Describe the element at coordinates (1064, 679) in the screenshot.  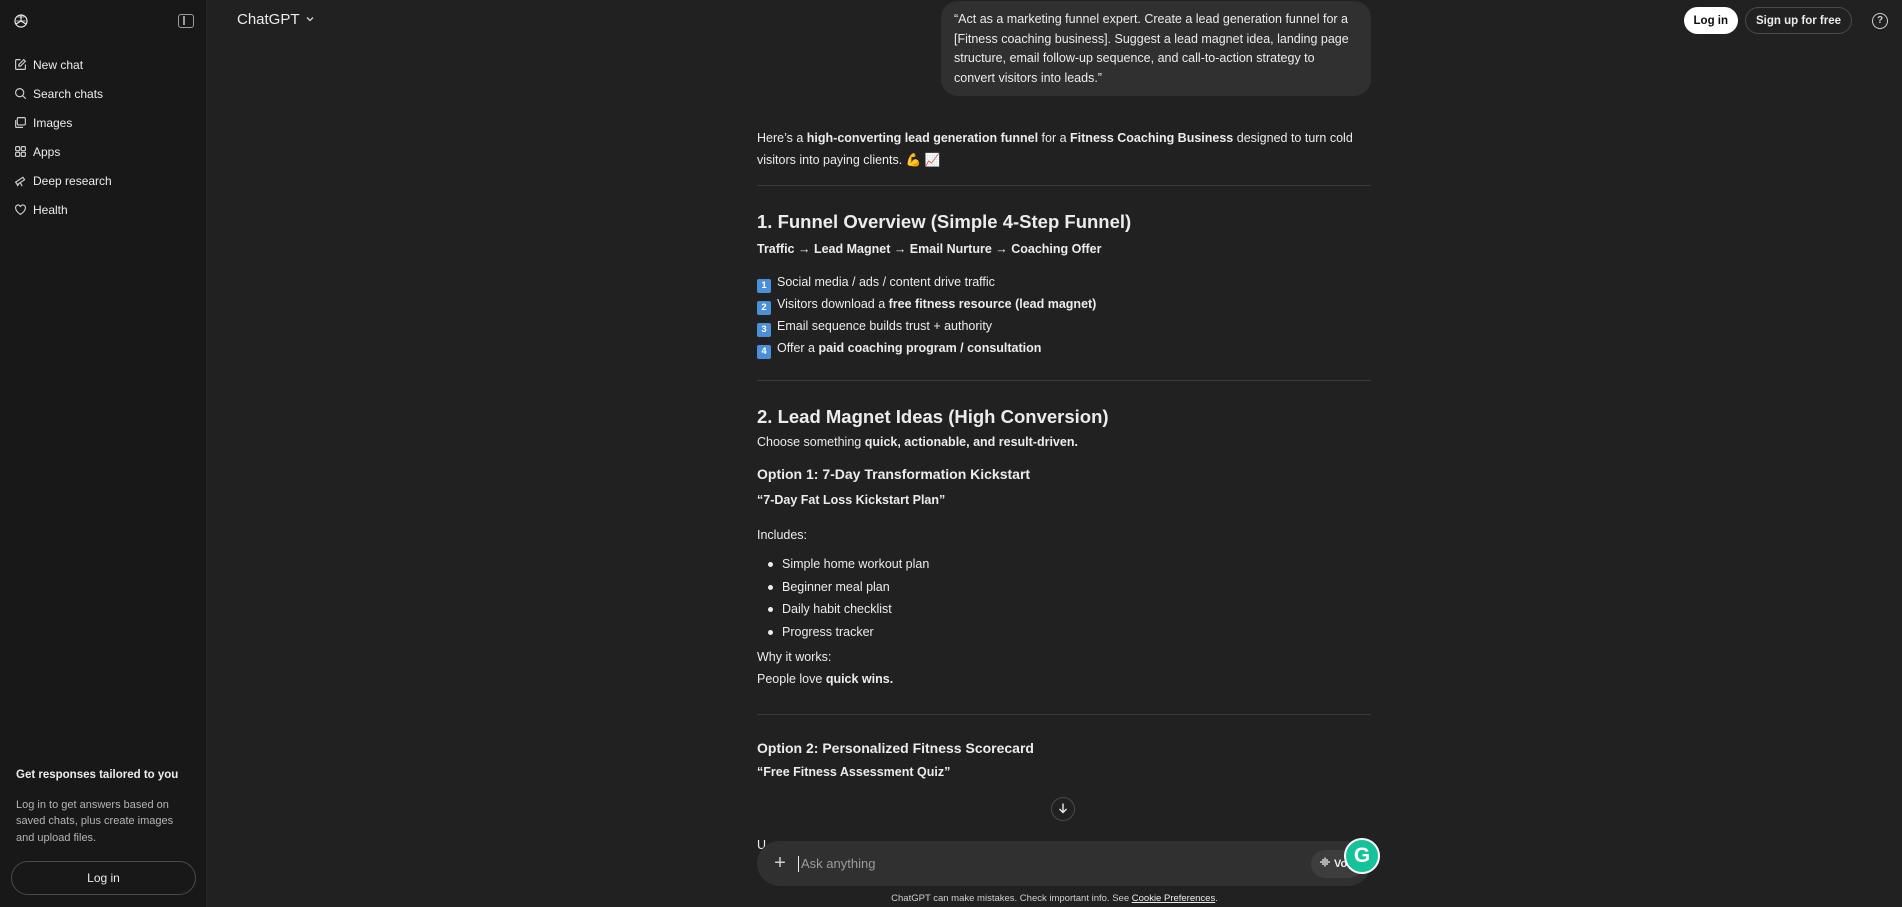
I see `why-text: People love quick wins.` at that location.